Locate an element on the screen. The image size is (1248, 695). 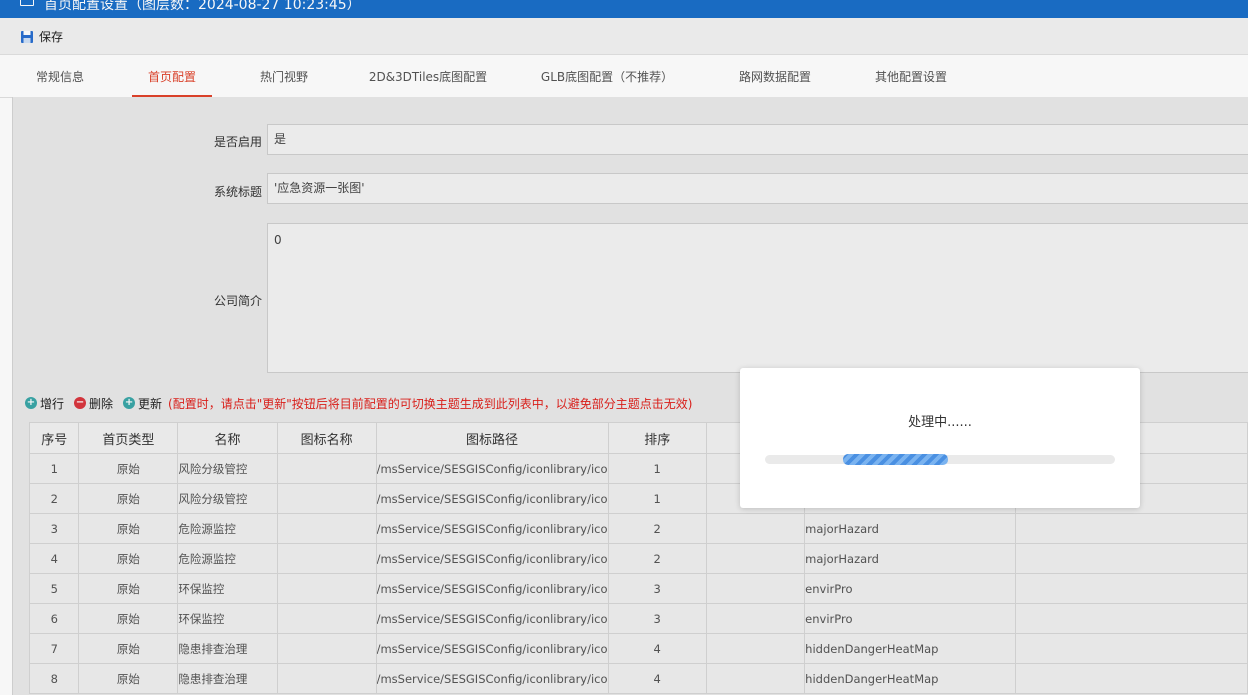
col-header-index: 序号 is located at coordinates (54, 438).